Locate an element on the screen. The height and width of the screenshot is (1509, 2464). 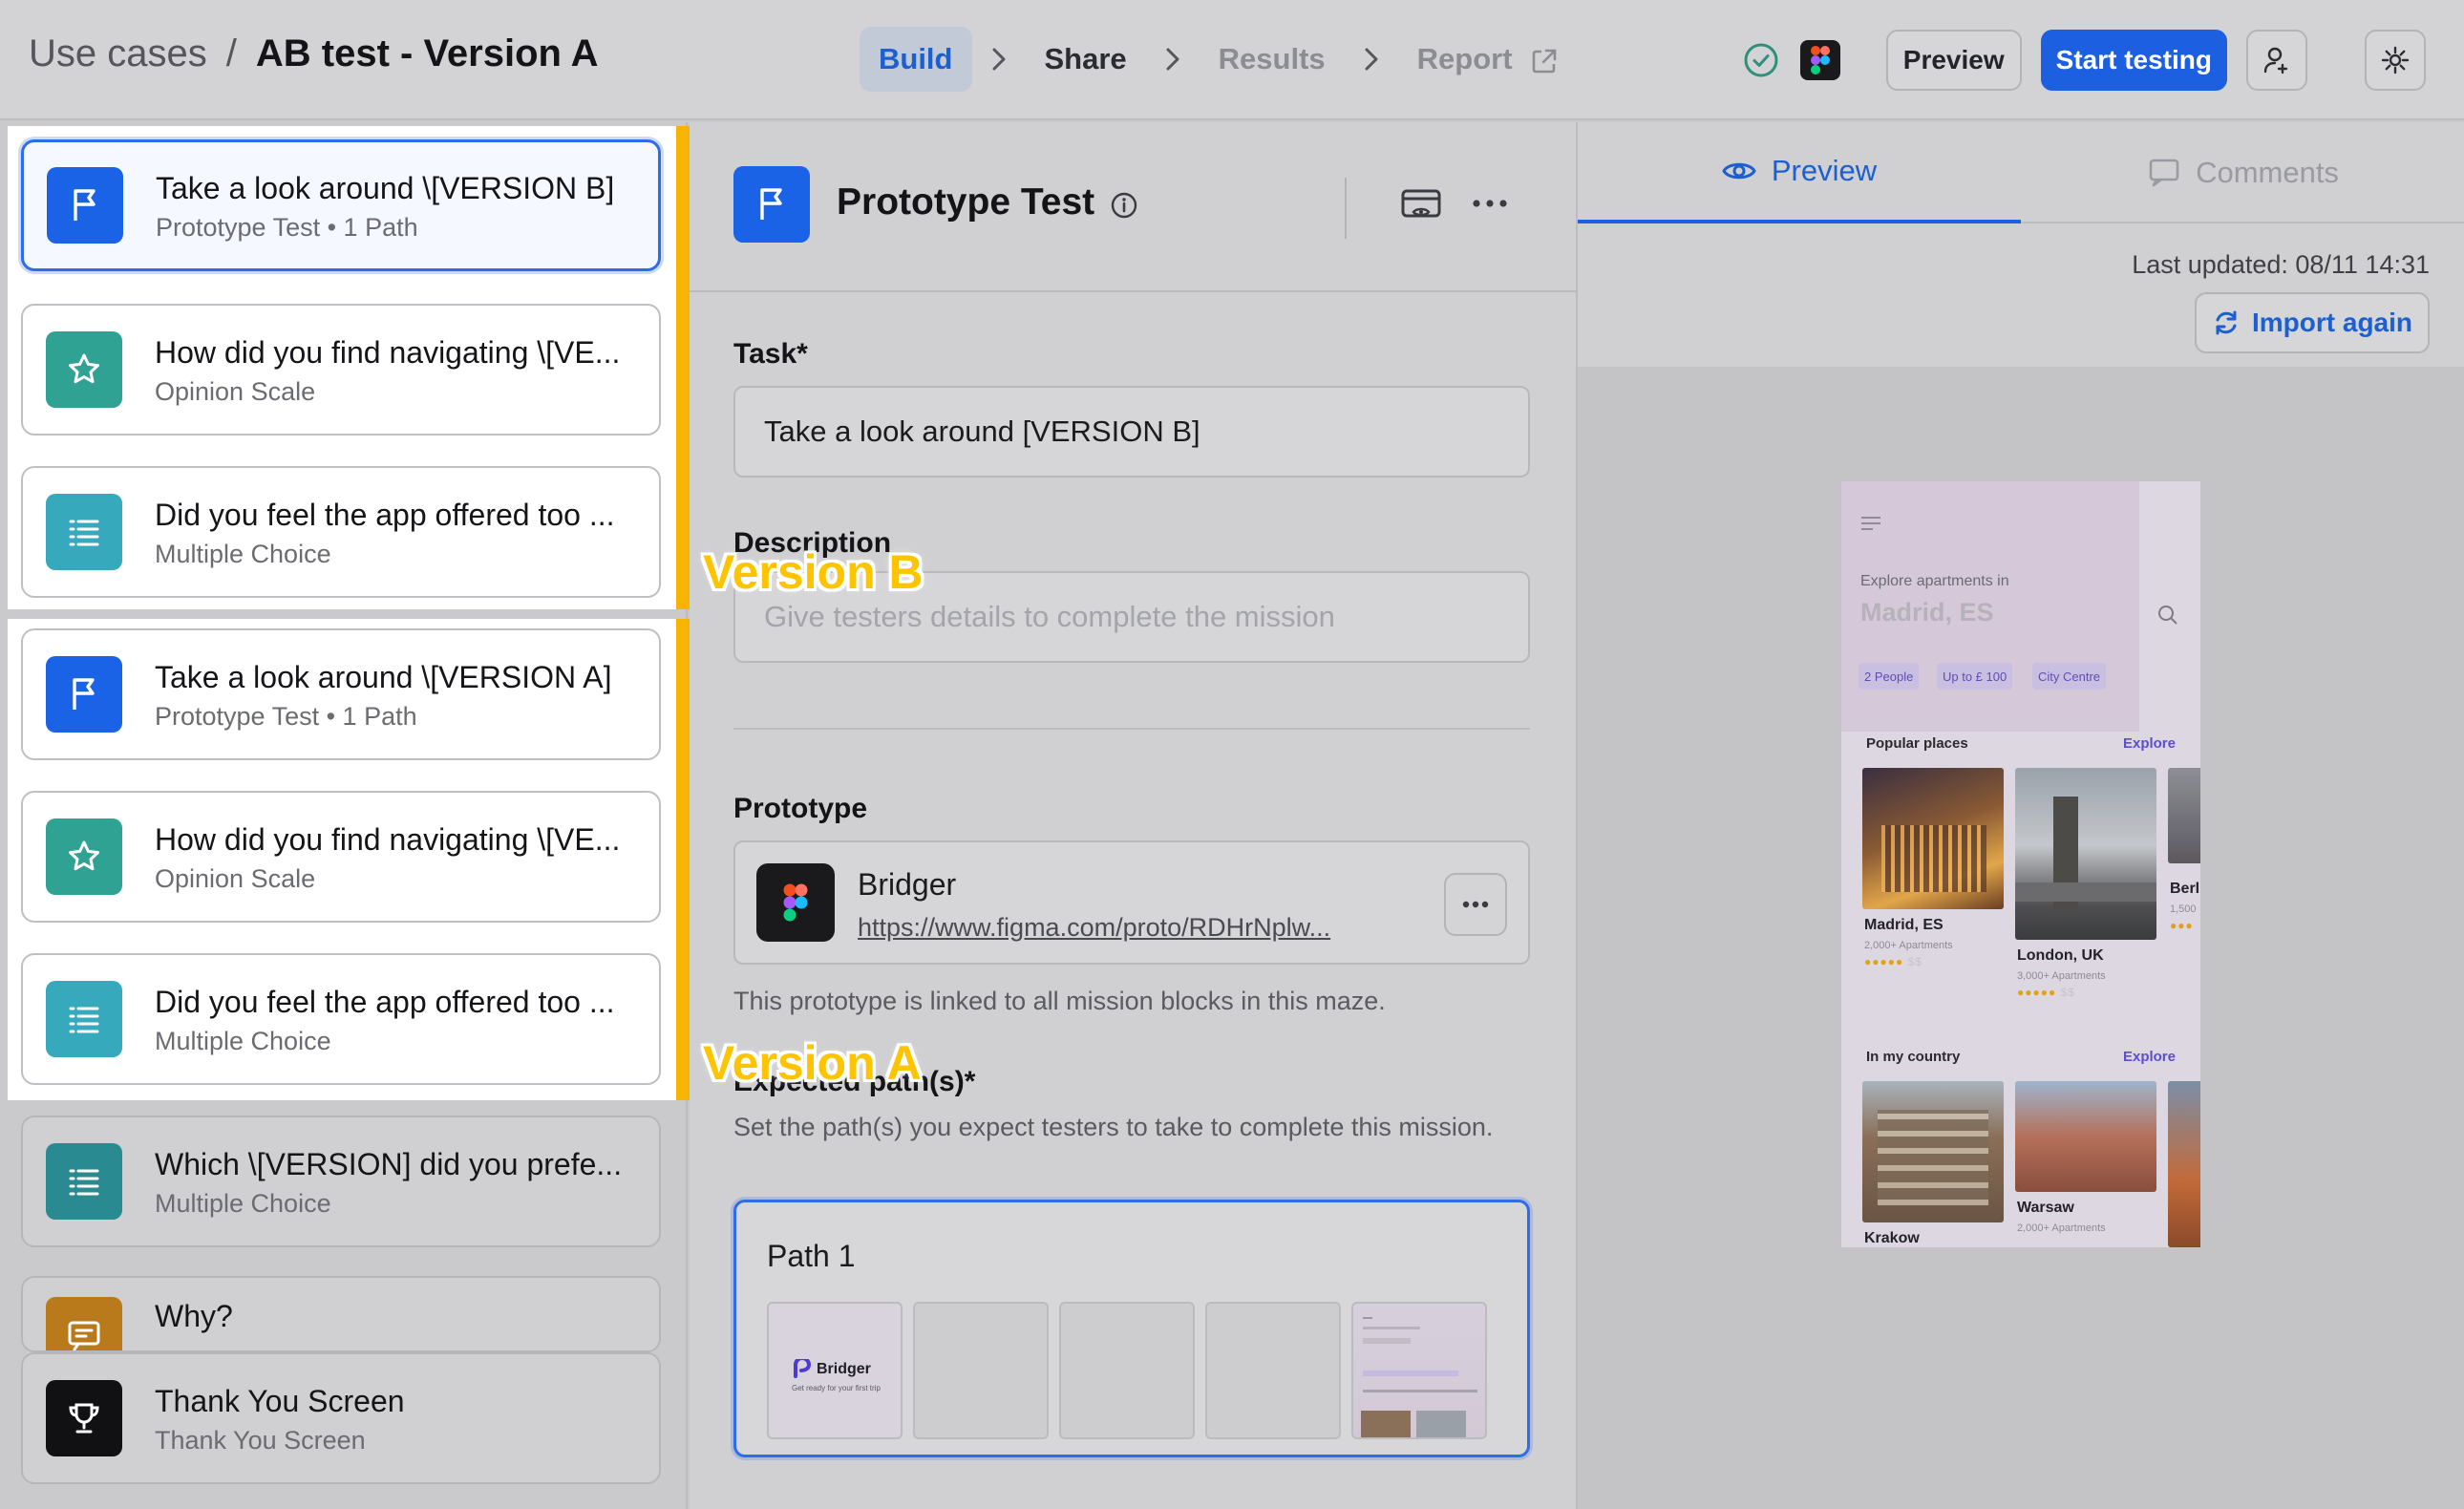
version-b-annotation: Version B is located at coordinates (813, 572).